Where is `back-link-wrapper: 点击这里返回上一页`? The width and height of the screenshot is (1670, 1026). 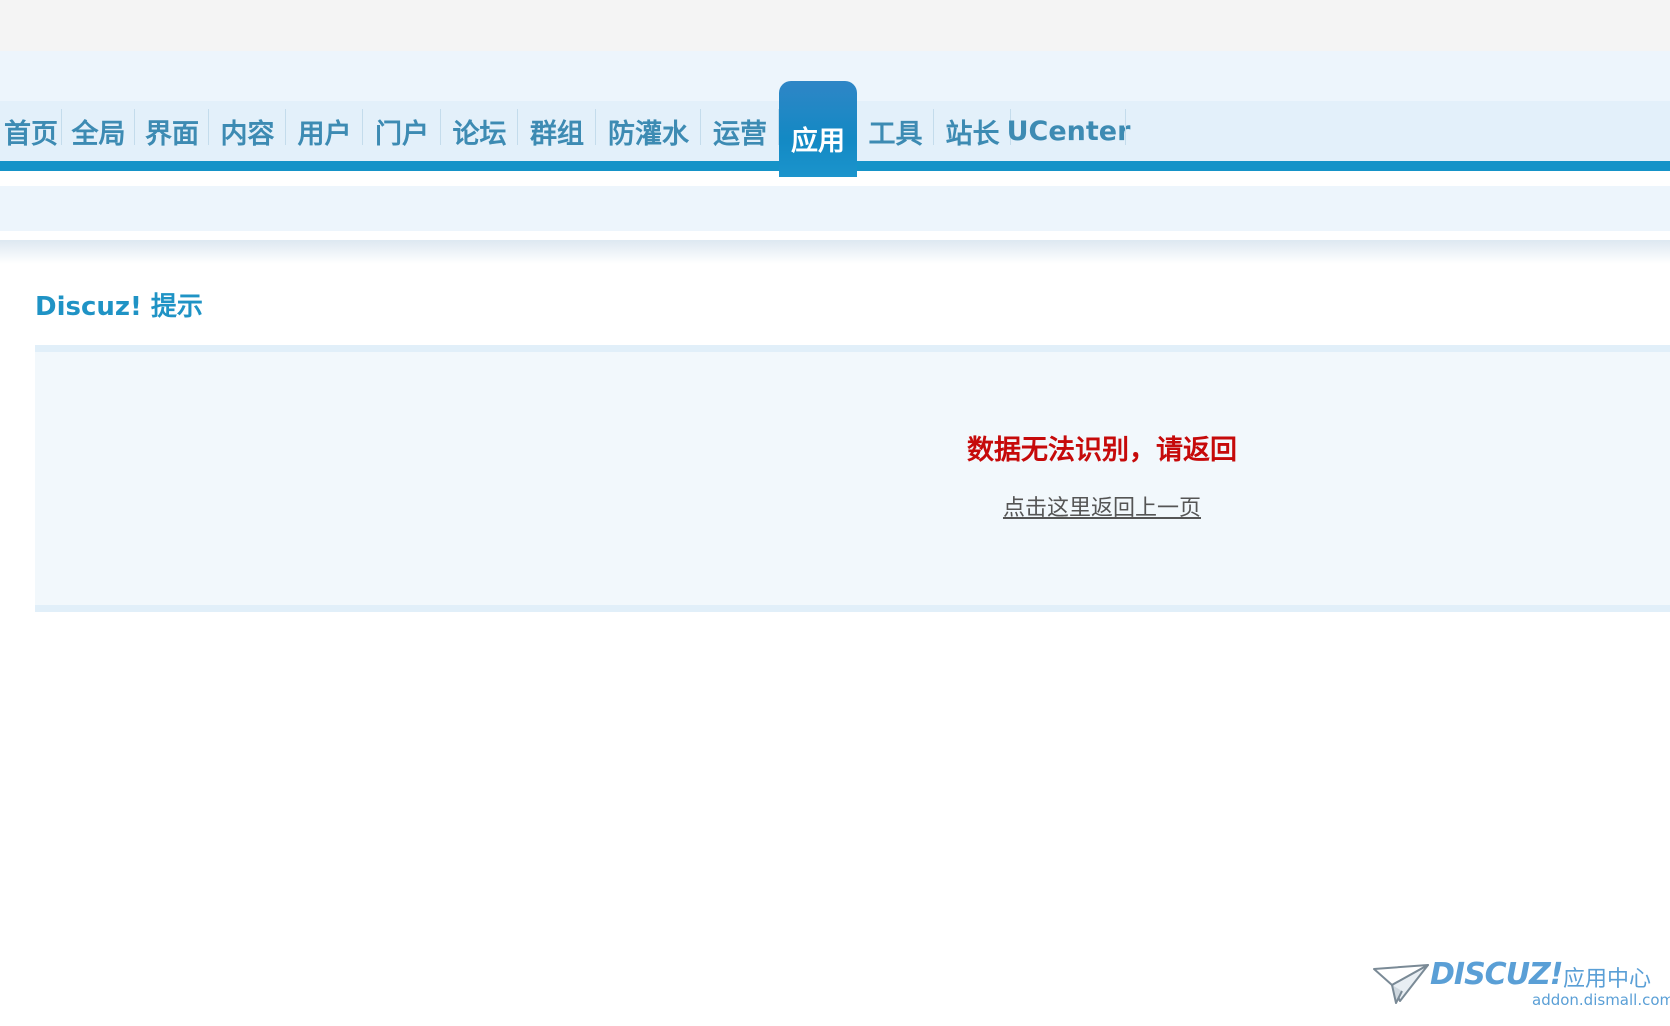 back-link-wrapper: 点击这里返回上一页 is located at coordinates (852, 506).